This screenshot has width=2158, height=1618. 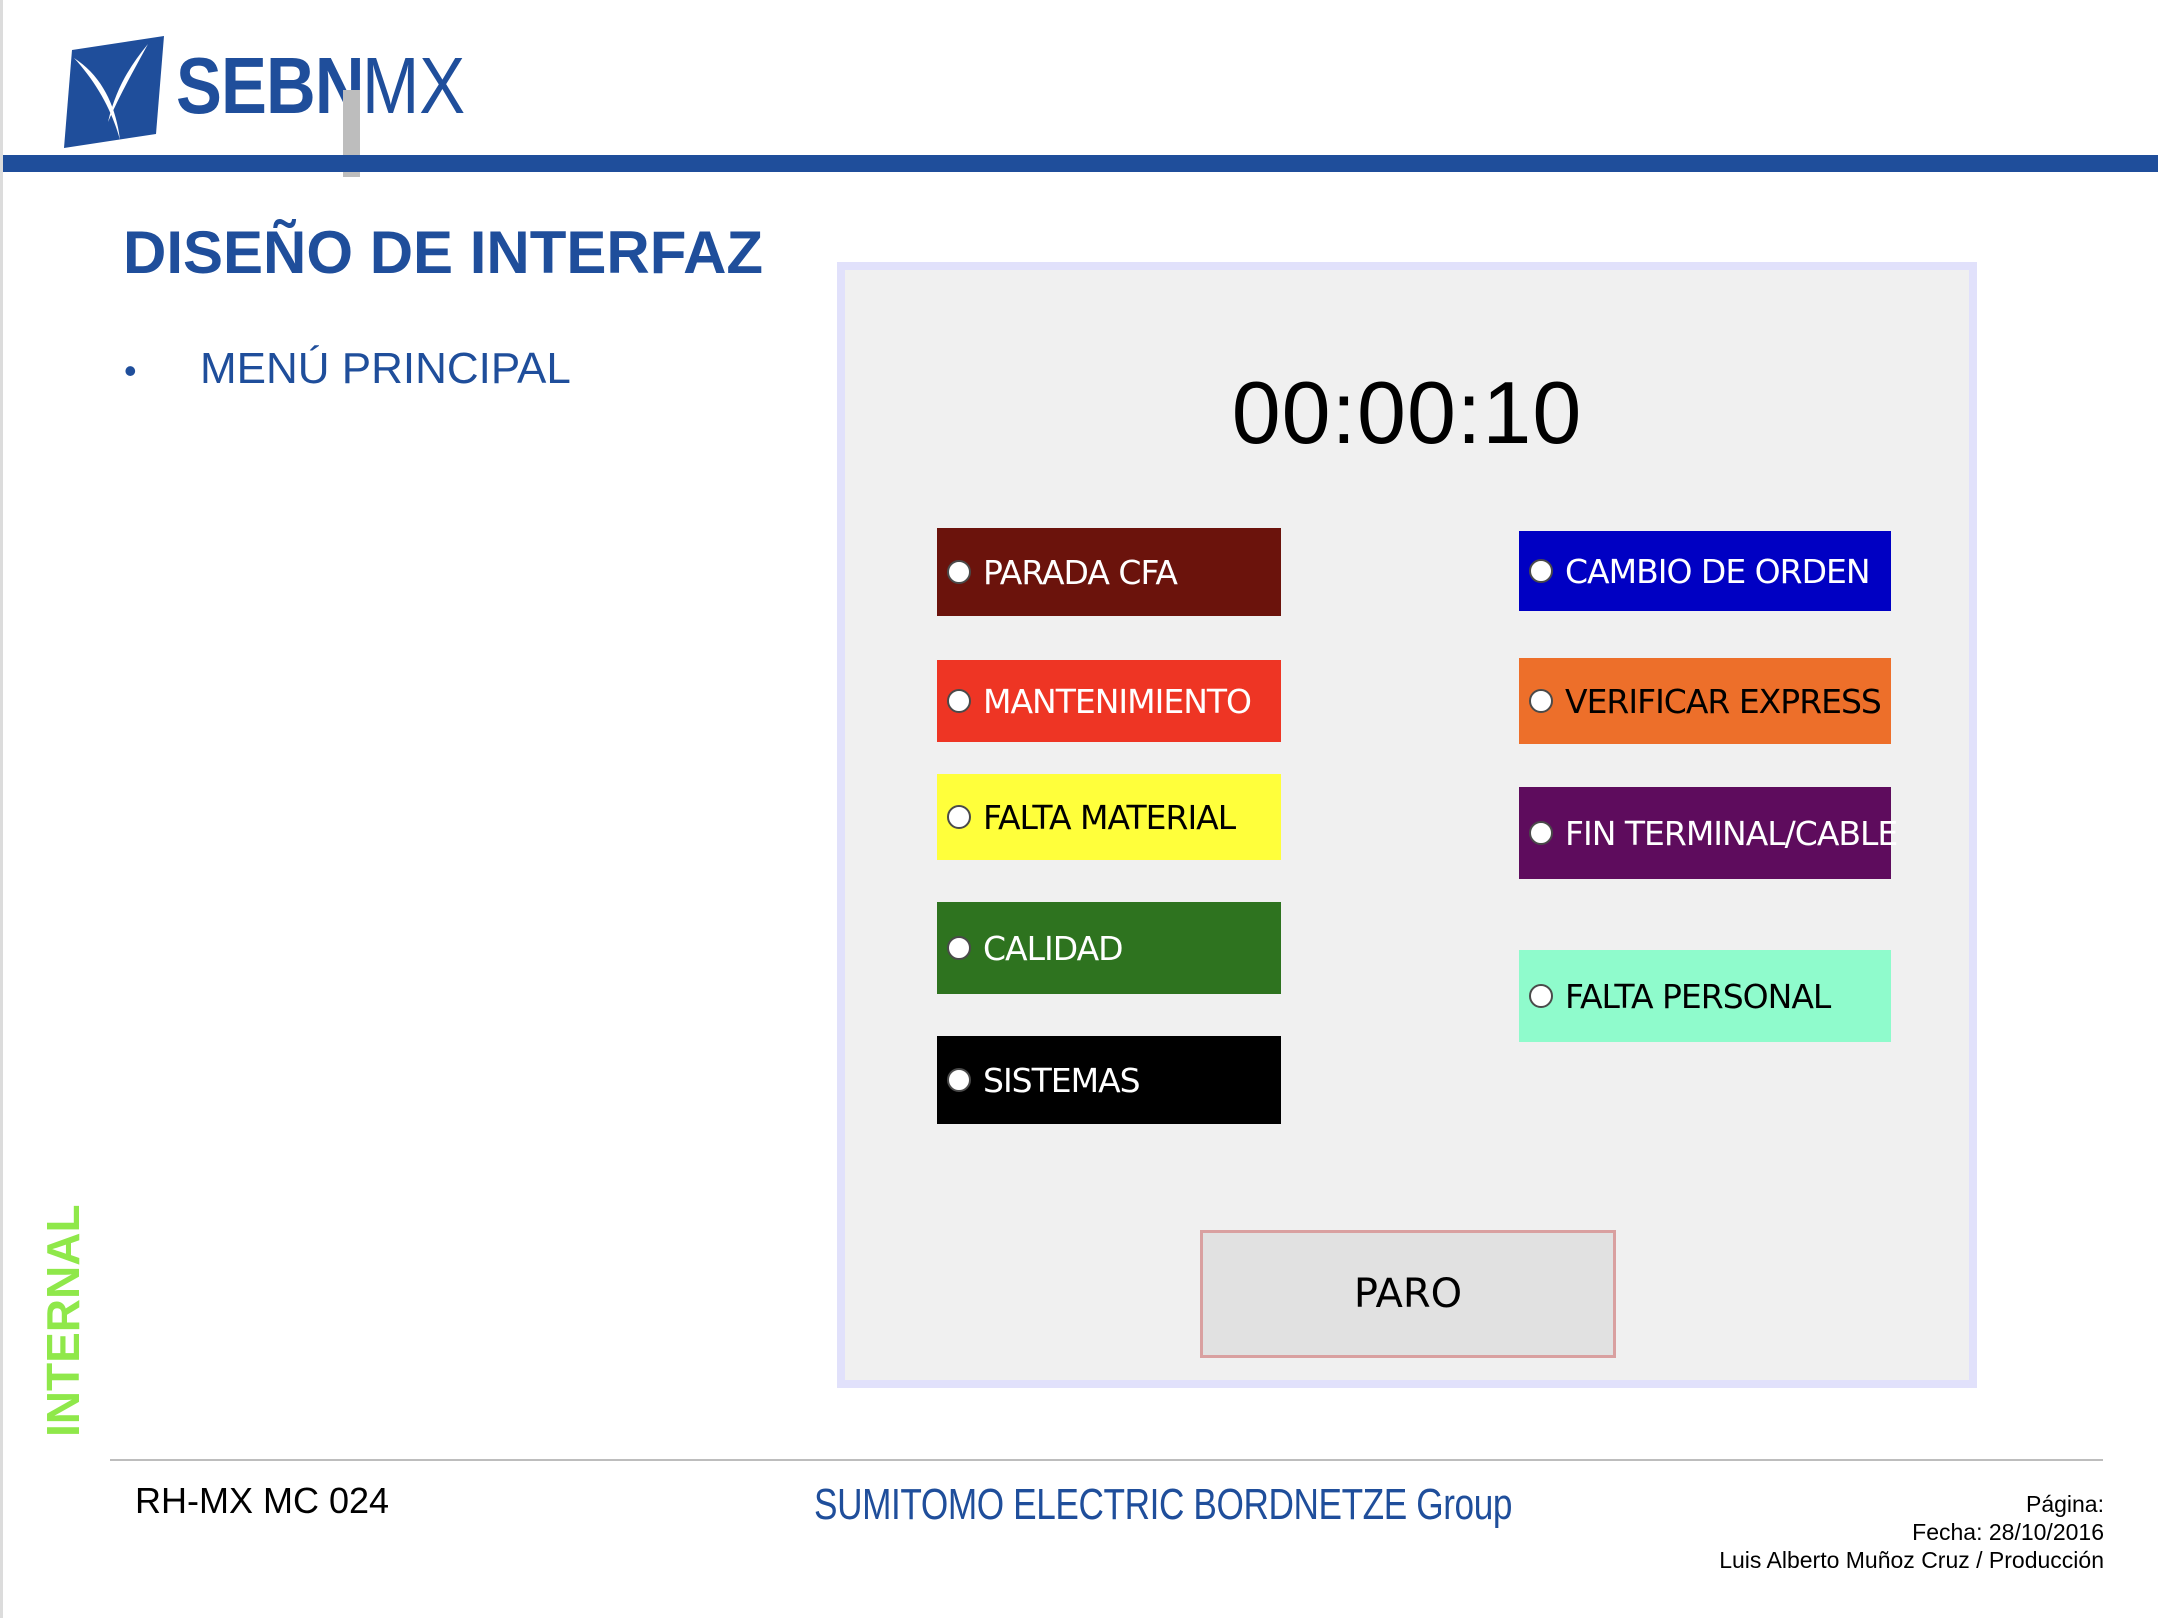 I want to click on option-falta-personal: FALTA PERSONAL, so click(x=1705, y=996).